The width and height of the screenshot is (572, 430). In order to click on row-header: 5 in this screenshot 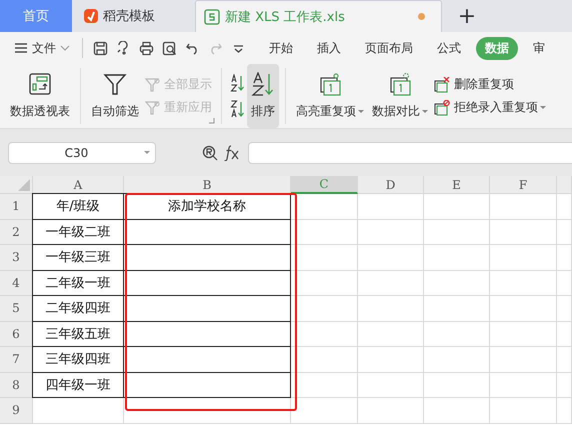, I will do `click(16, 309)`.